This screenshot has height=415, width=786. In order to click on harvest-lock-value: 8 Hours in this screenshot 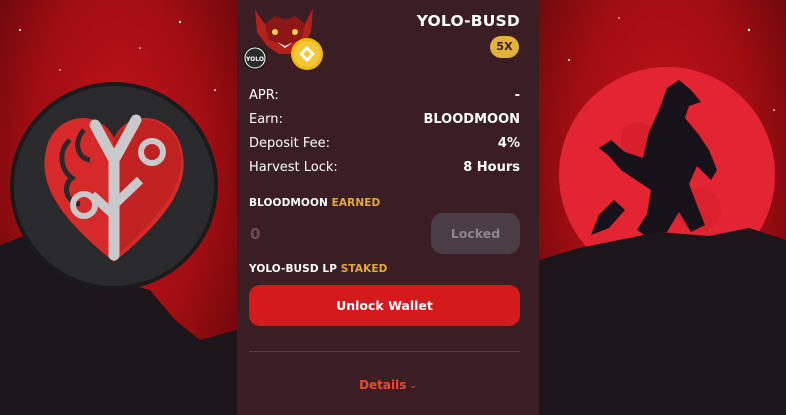, I will do `click(491, 167)`.